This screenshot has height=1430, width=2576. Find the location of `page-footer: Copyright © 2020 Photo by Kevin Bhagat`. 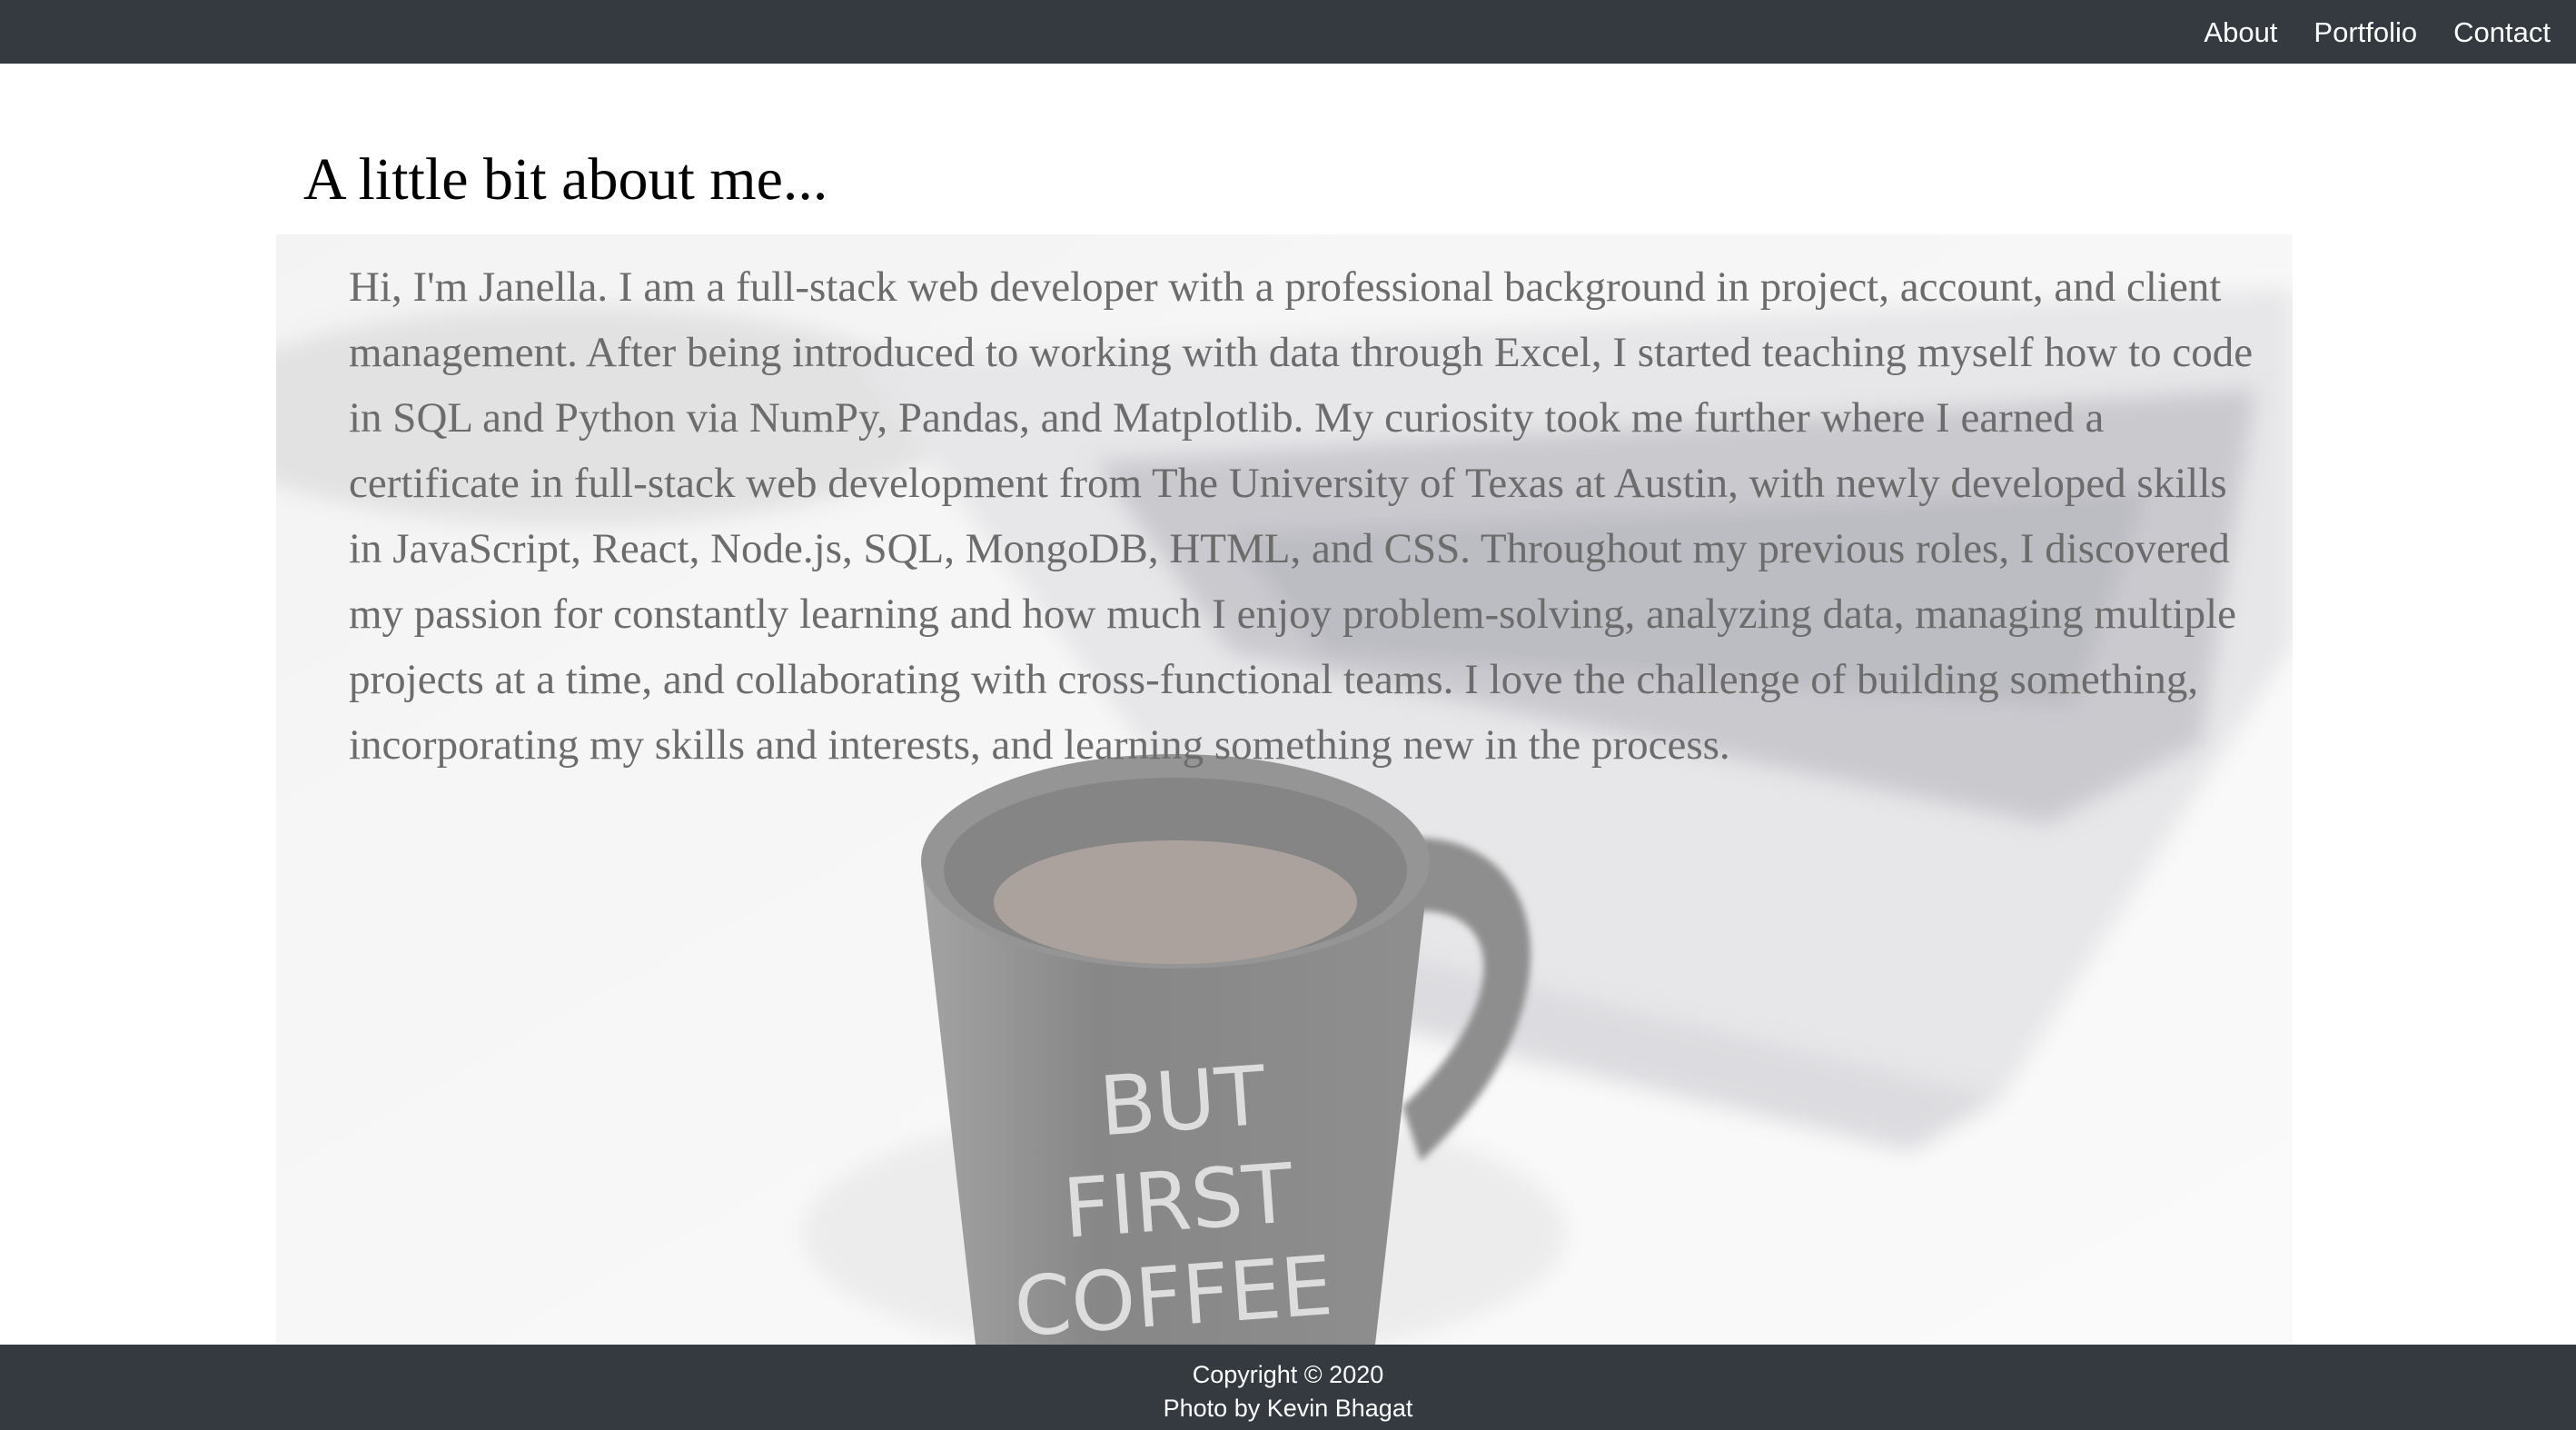

page-footer: Copyright © 2020 Photo by Kevin Bhagat is located at coordinates (1288, 1387).